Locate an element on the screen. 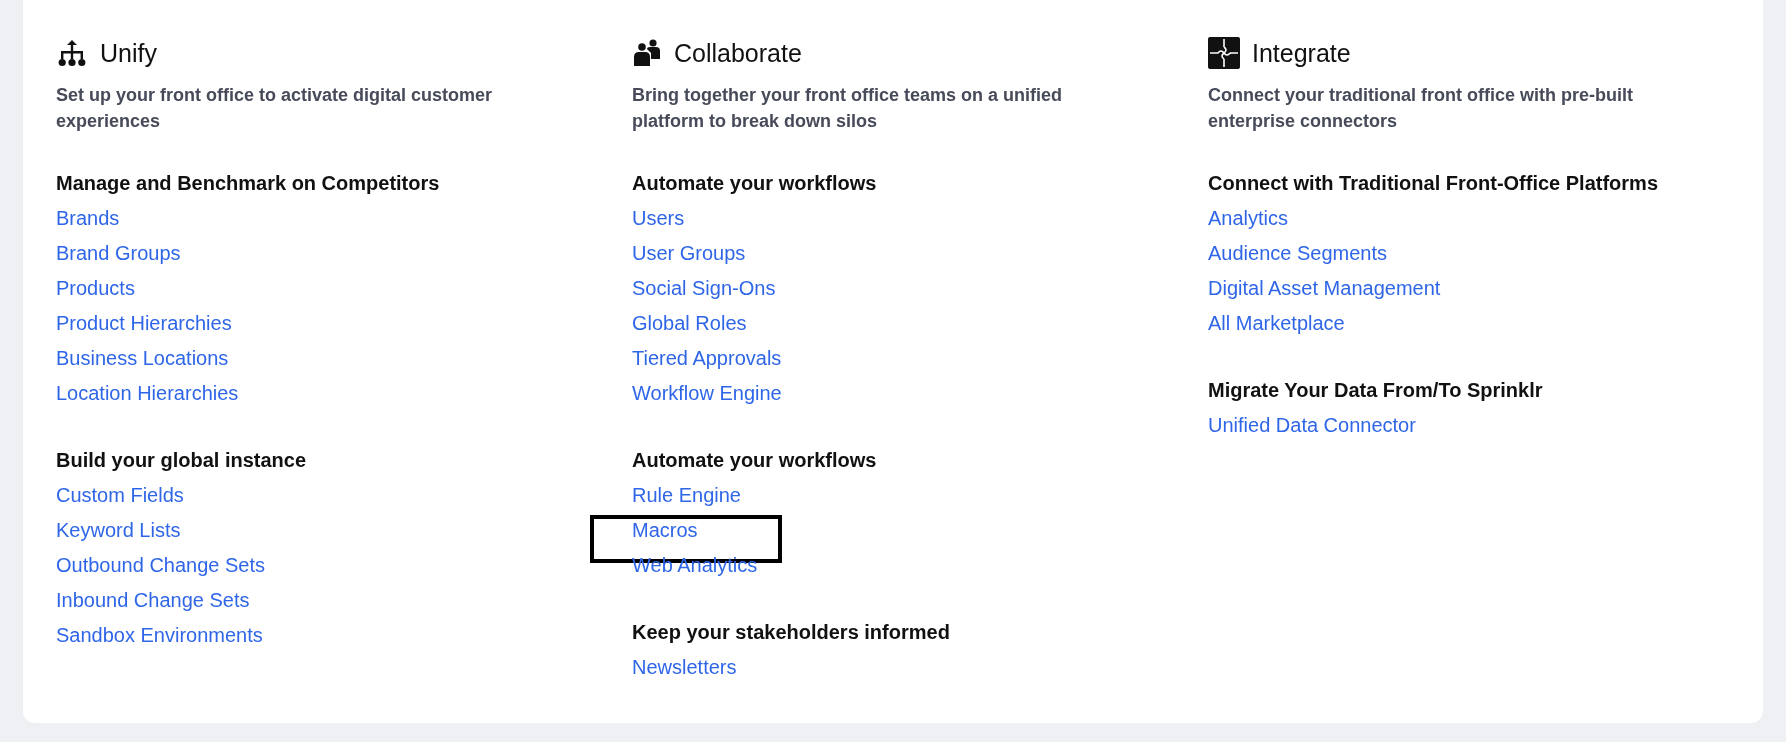 This screenshot has height=742, width=1786. nav-link: Unified Data Connector is located at coordinates (1312, 425).